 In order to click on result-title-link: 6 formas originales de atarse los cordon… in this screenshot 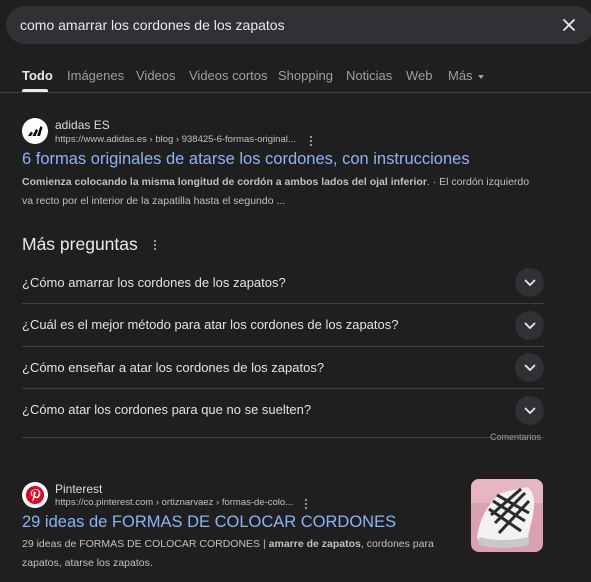, I will do `click(246, 159)`.